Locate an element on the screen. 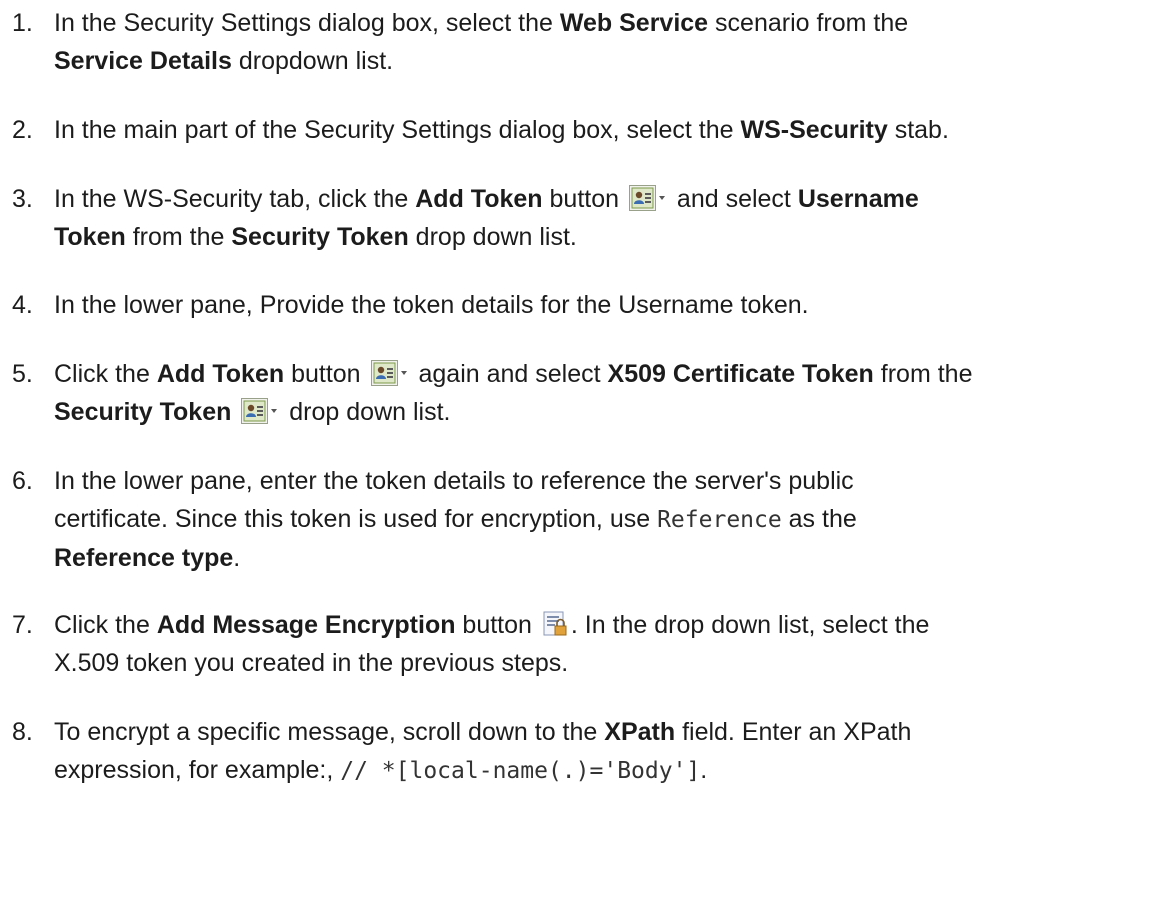  bold-text: Add Message Encryption is located at coordinates (306, 625).